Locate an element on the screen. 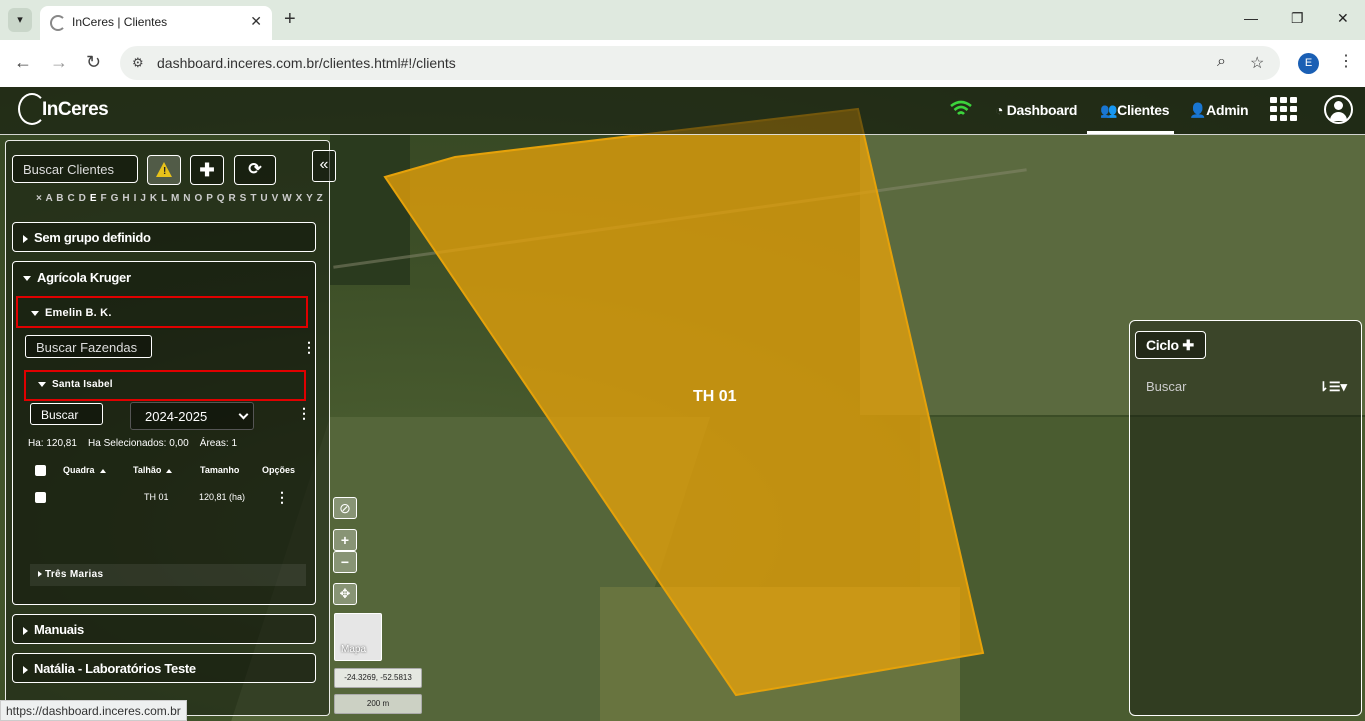  inceres-favicon-icon is located at coordinates (58, 23).